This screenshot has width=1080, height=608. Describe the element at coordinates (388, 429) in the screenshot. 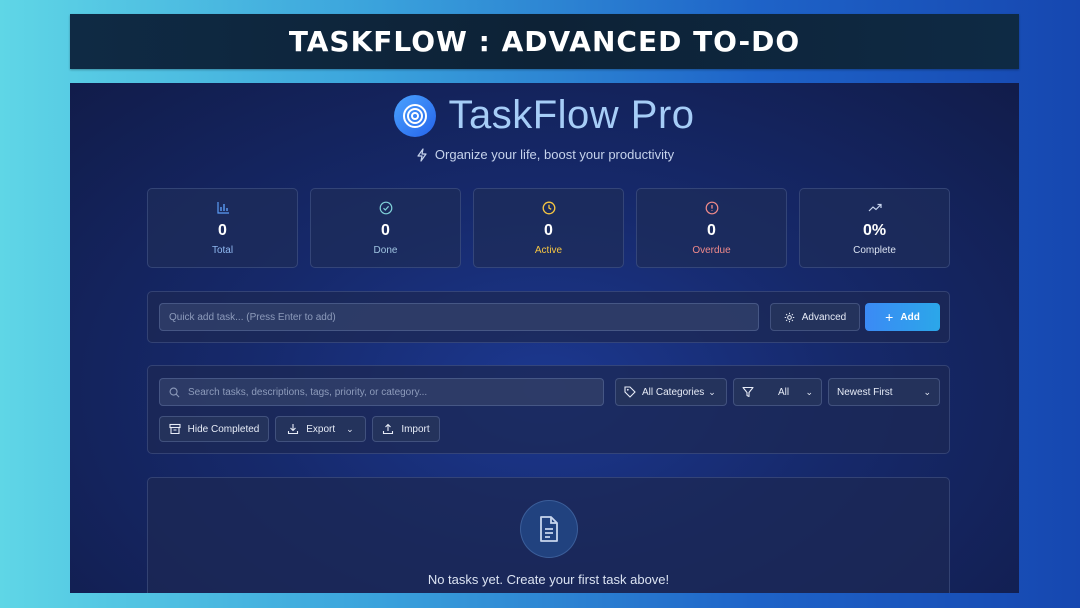

I see `upload-icon` at that location.